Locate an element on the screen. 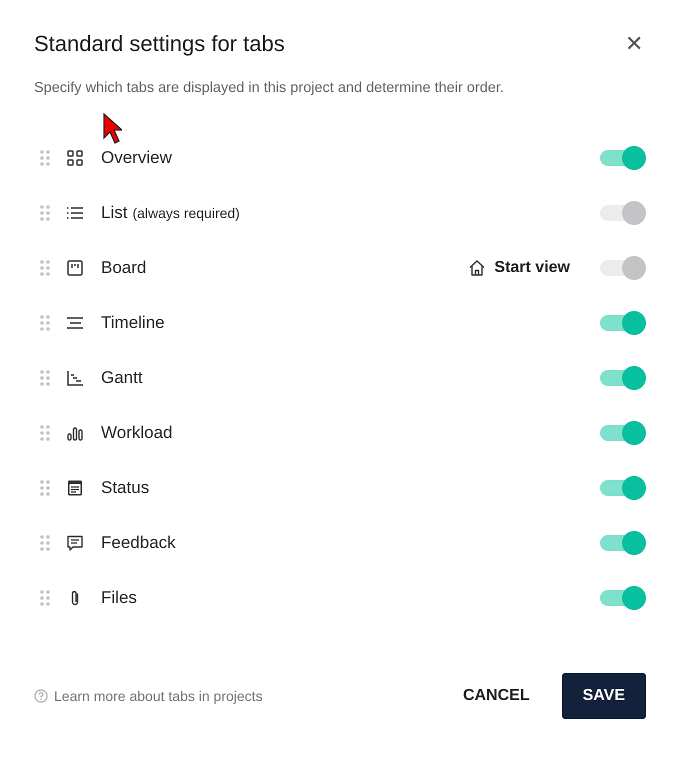  description: Specify which tabs are displayed in this project and determine their order. is located at coordinates (269, 88).